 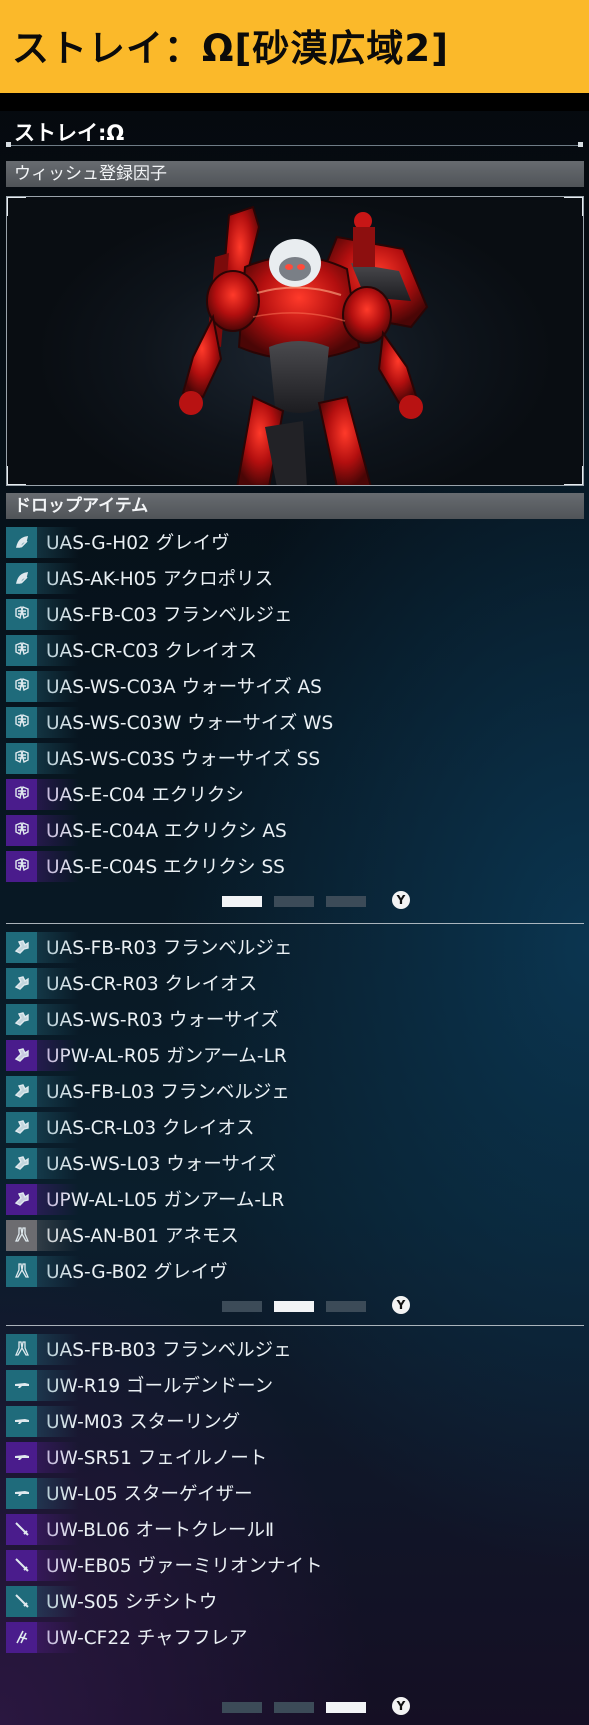 I want to click on list-item: UAS-CR-L03 クレイオス, so click(x=295, y=1127).